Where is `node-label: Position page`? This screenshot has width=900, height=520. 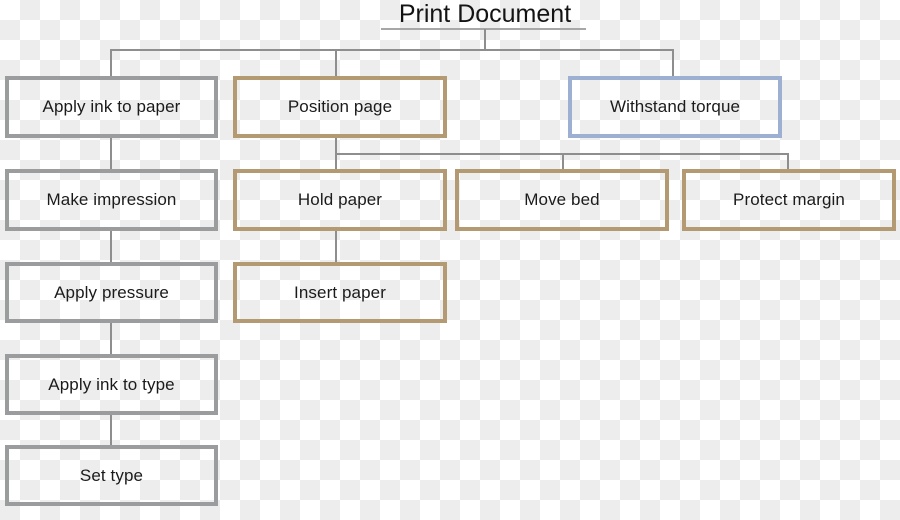
node-label: Position page is located at coordinates (340, 106).